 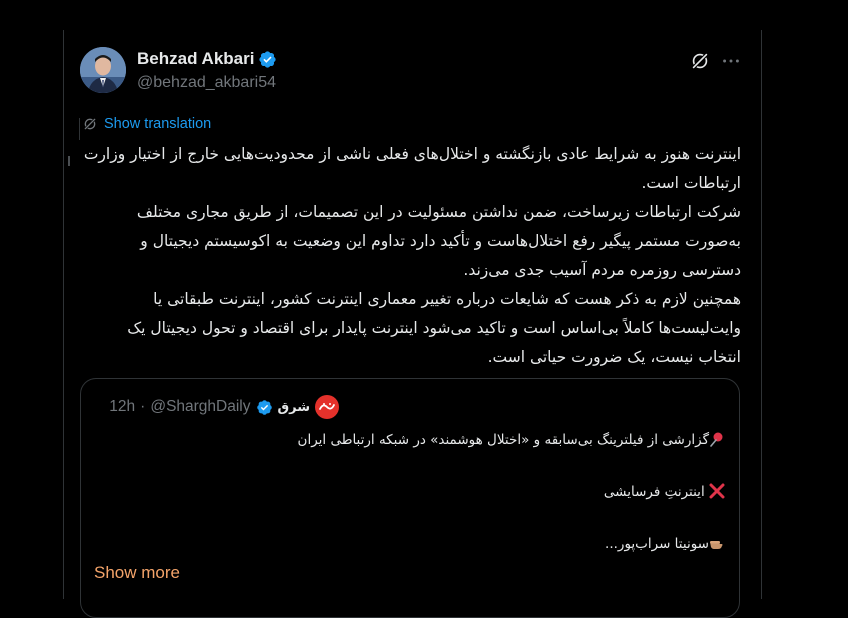 What do you see at coordinates (90, 124) in the screenshot?
I see `grok-small-icon` at bounding box center [90, 124].